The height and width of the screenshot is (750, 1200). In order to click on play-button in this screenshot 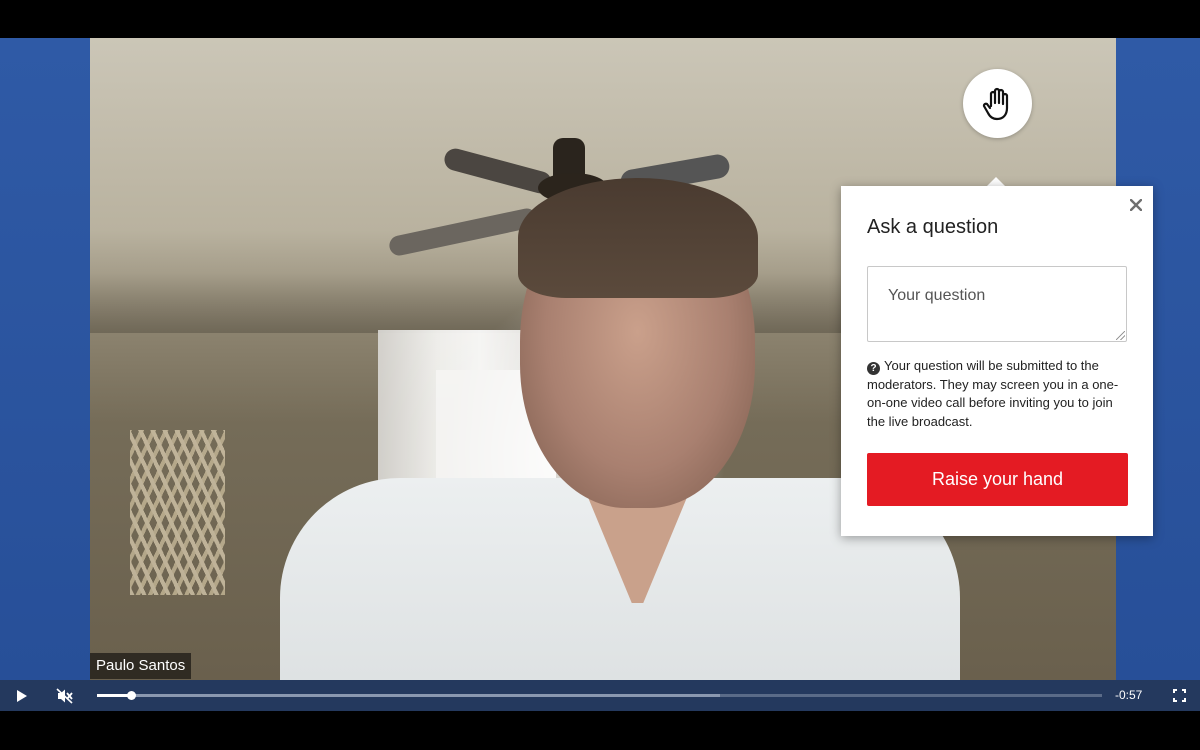, I will do `click(22, 695)`.